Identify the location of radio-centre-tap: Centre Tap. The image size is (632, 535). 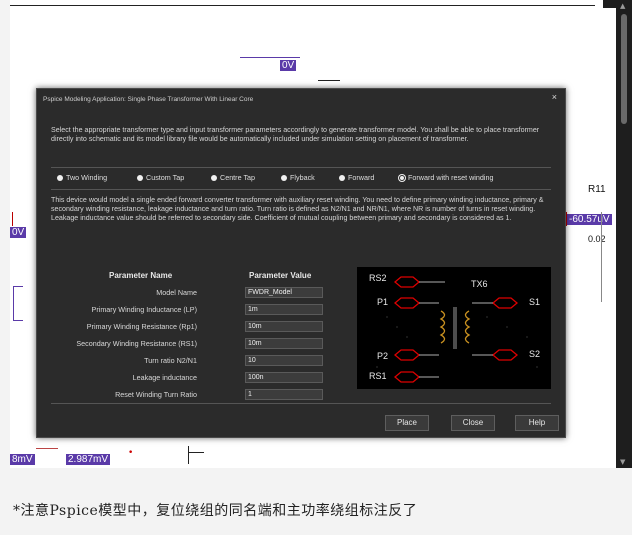
(233, 177).